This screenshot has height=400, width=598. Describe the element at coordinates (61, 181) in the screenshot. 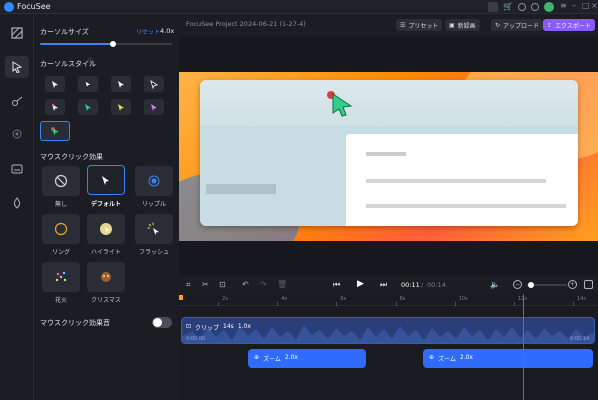

I see `effect-none` at that location.